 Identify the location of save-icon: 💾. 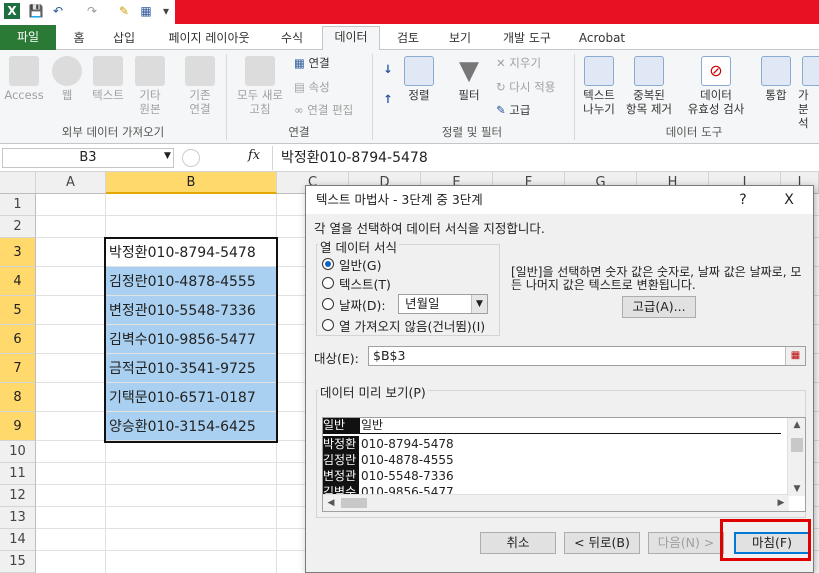
(36, 11).